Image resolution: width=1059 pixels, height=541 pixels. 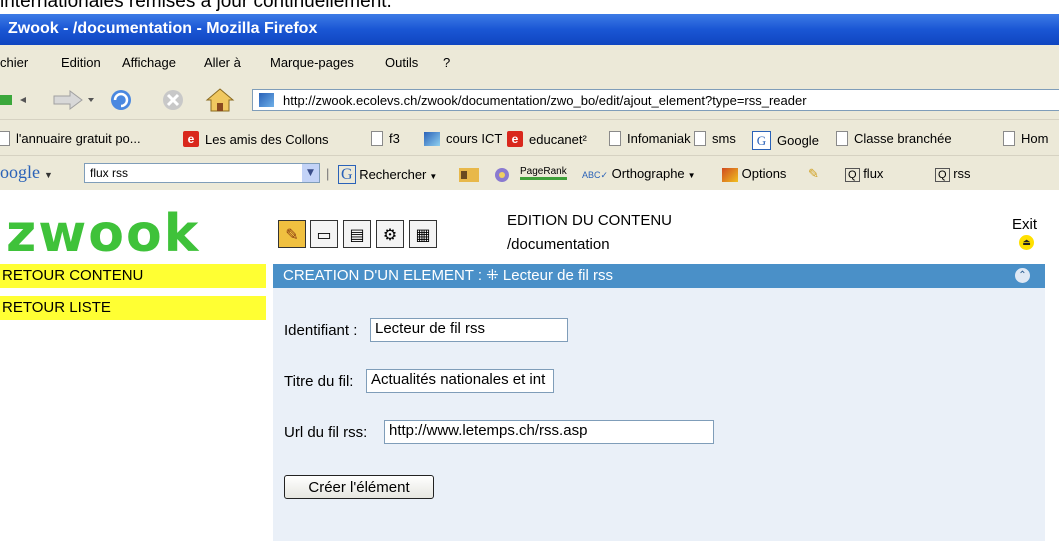 What do you see at coordinates (1026, 242) in the screenshot?
I see `eject-icon: ⏏` at bounding box center [1026, 242].